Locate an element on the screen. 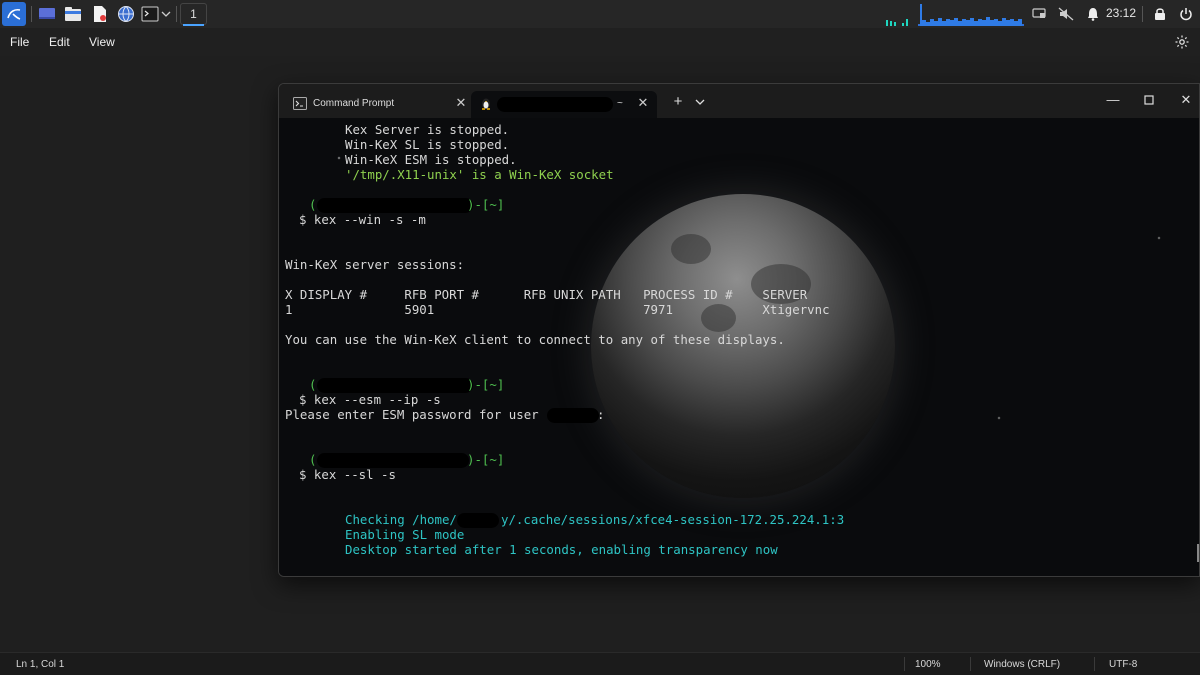 The image size is (1200, 675). terminal-scrollbar is located at coordinates (1198, 553).